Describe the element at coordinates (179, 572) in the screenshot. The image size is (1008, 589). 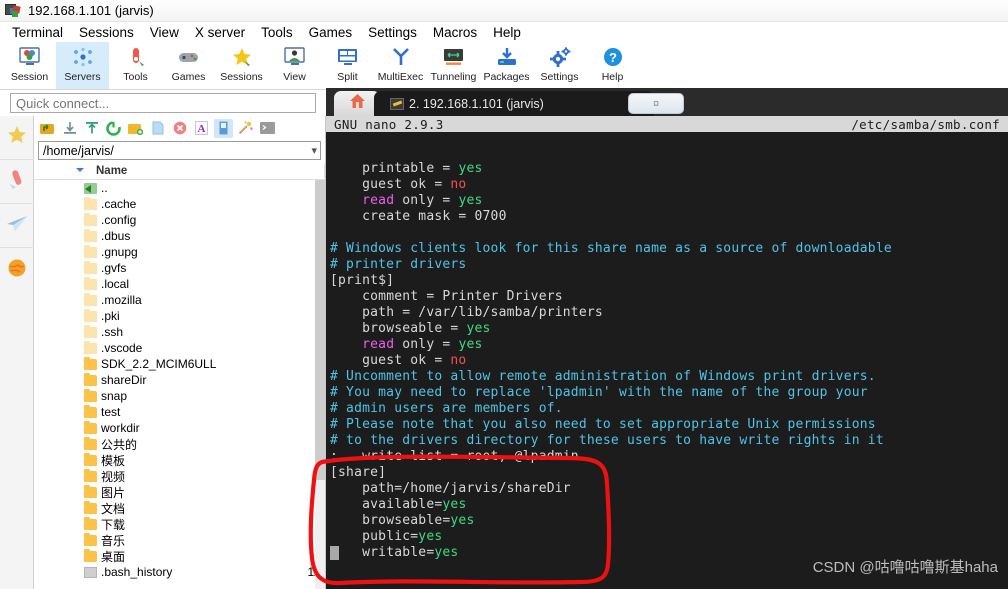
I see `list-item: .bash_history 11` at that location.